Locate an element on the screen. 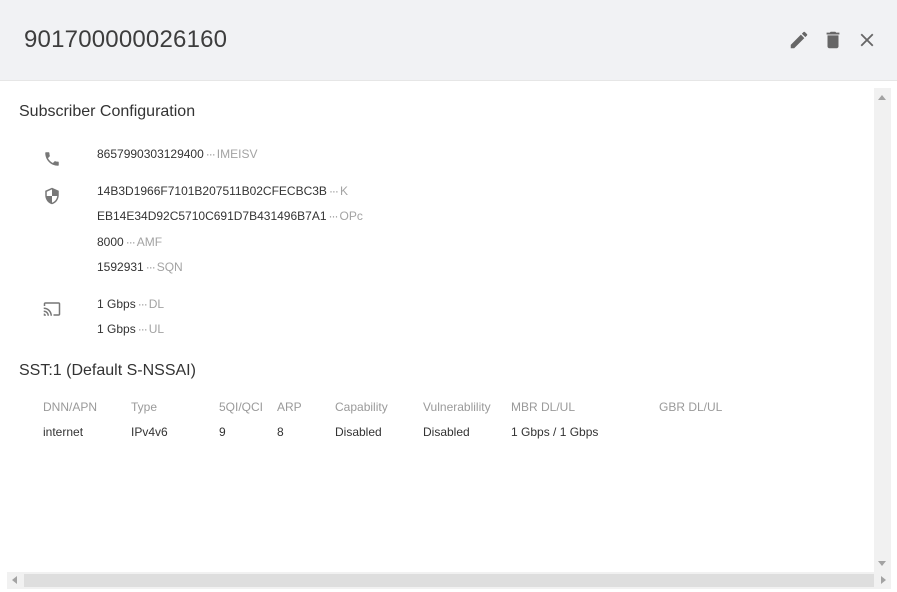 The image size is (897, 592). cast-icon is located at coordinates (52, 309).